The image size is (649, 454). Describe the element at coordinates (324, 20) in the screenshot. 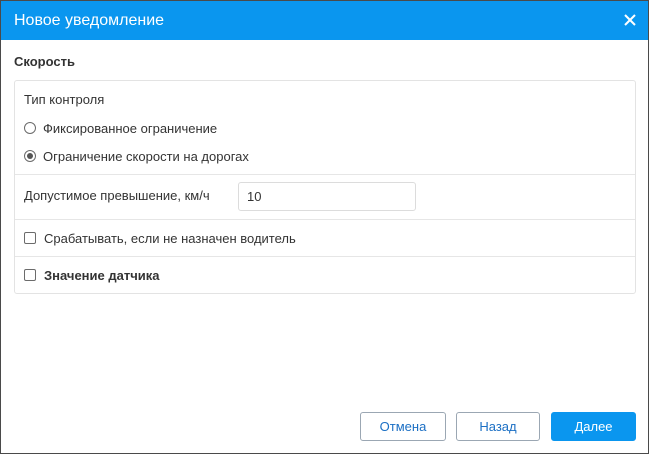

I see `dialog-titlebar: Новое уведомление` at that location.